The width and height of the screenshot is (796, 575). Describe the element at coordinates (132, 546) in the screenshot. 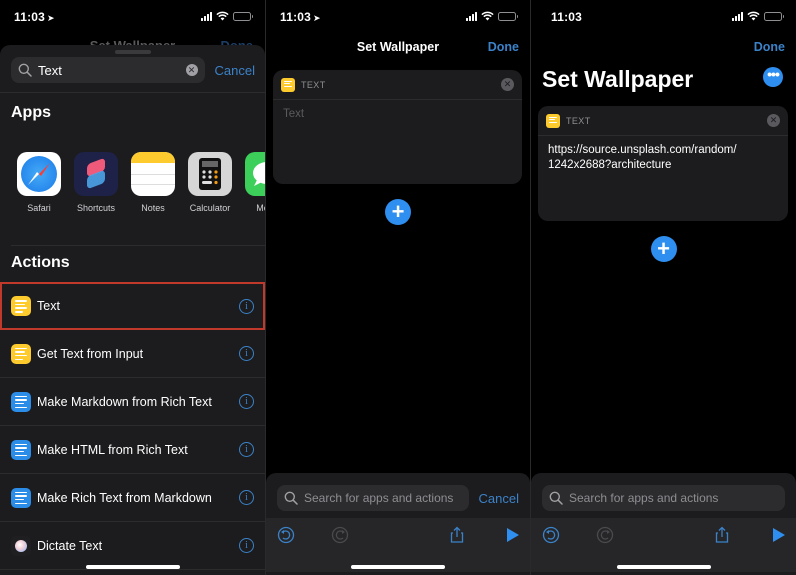

I see `action-dictate-text: Dictate Text i` at that location.